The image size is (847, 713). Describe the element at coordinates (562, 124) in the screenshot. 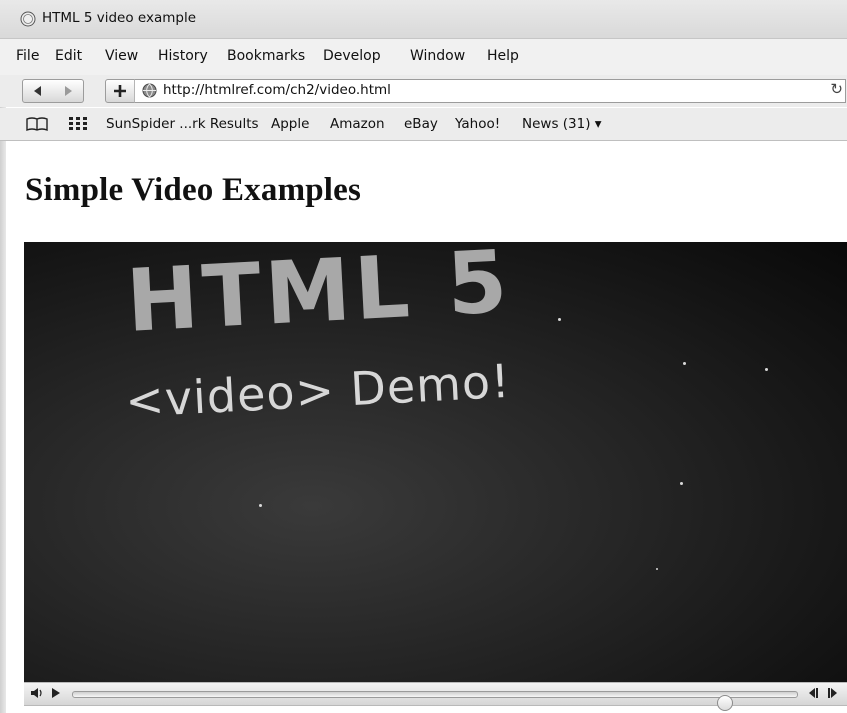

I see `bookmark-news-menu: News (31) ▾` at that location.